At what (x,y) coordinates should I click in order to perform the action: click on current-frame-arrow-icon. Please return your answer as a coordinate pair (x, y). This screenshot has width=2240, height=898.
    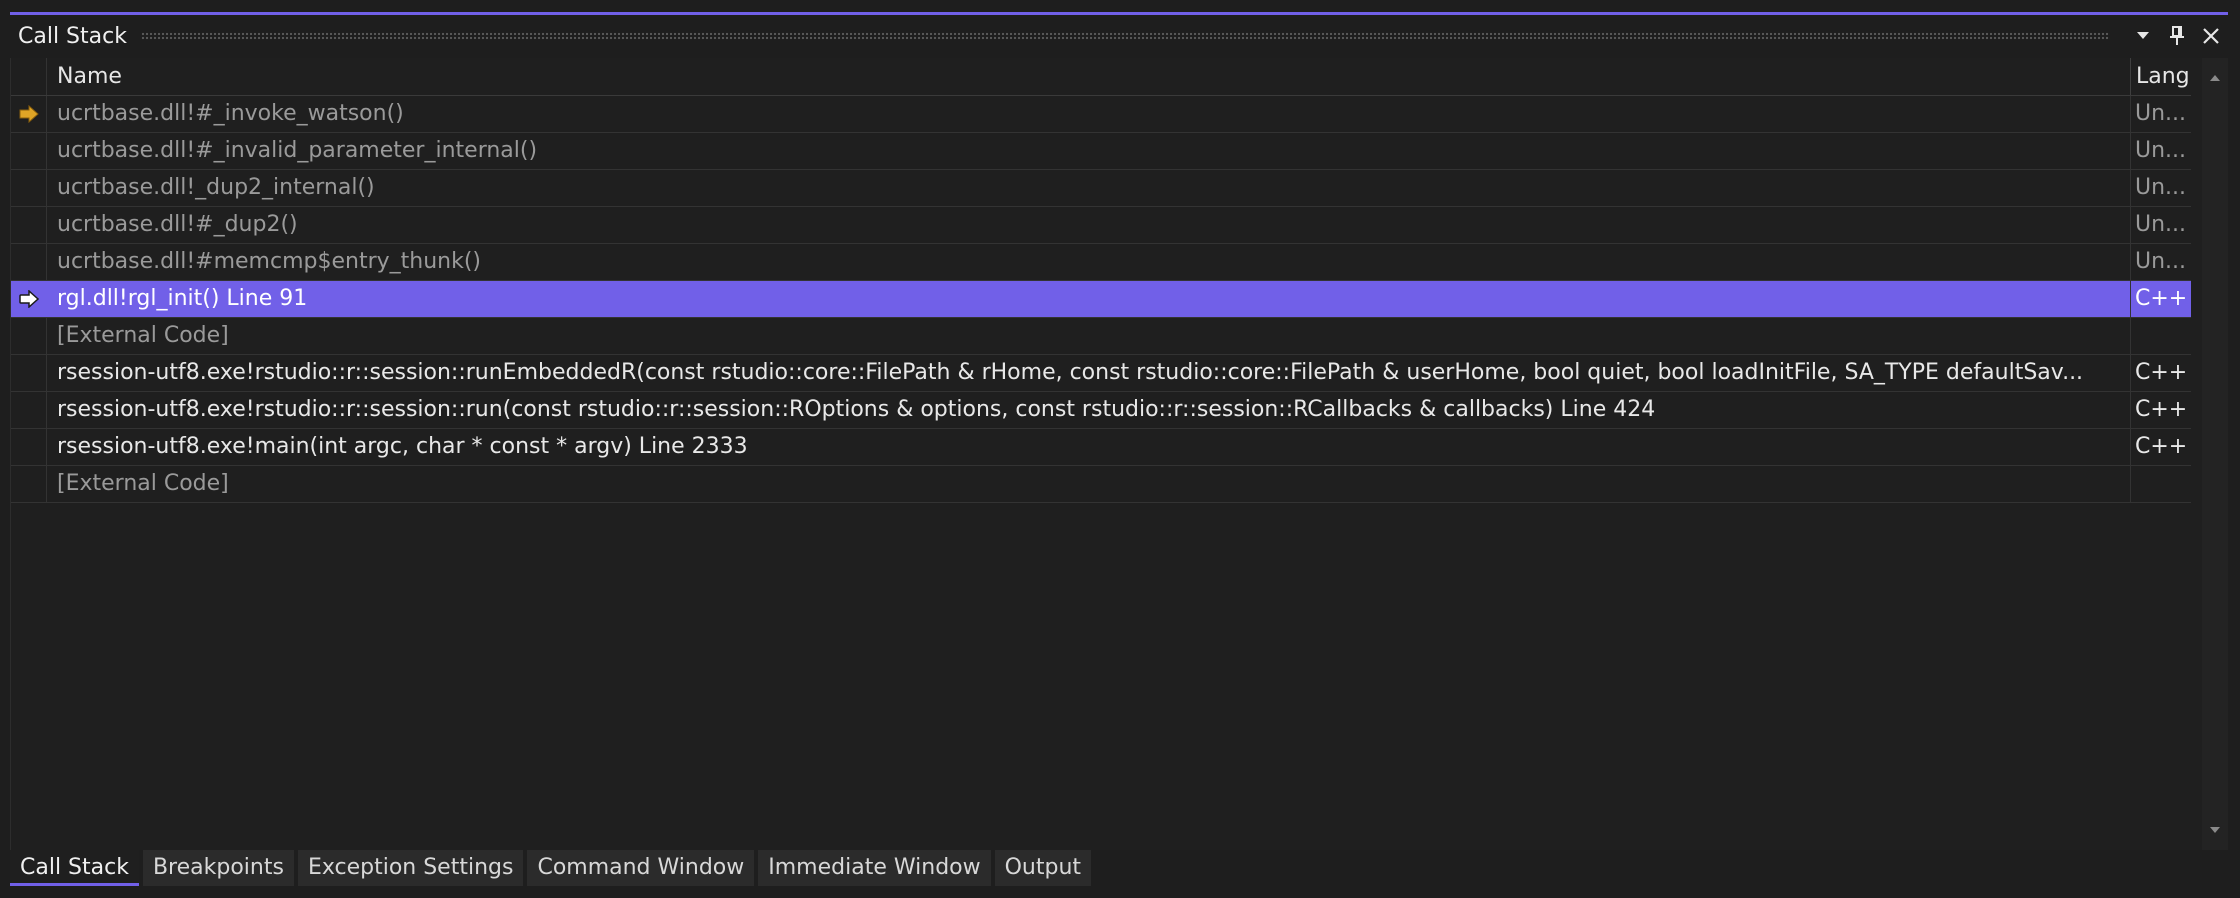
    Looking at the image, I should click on (29, 114).